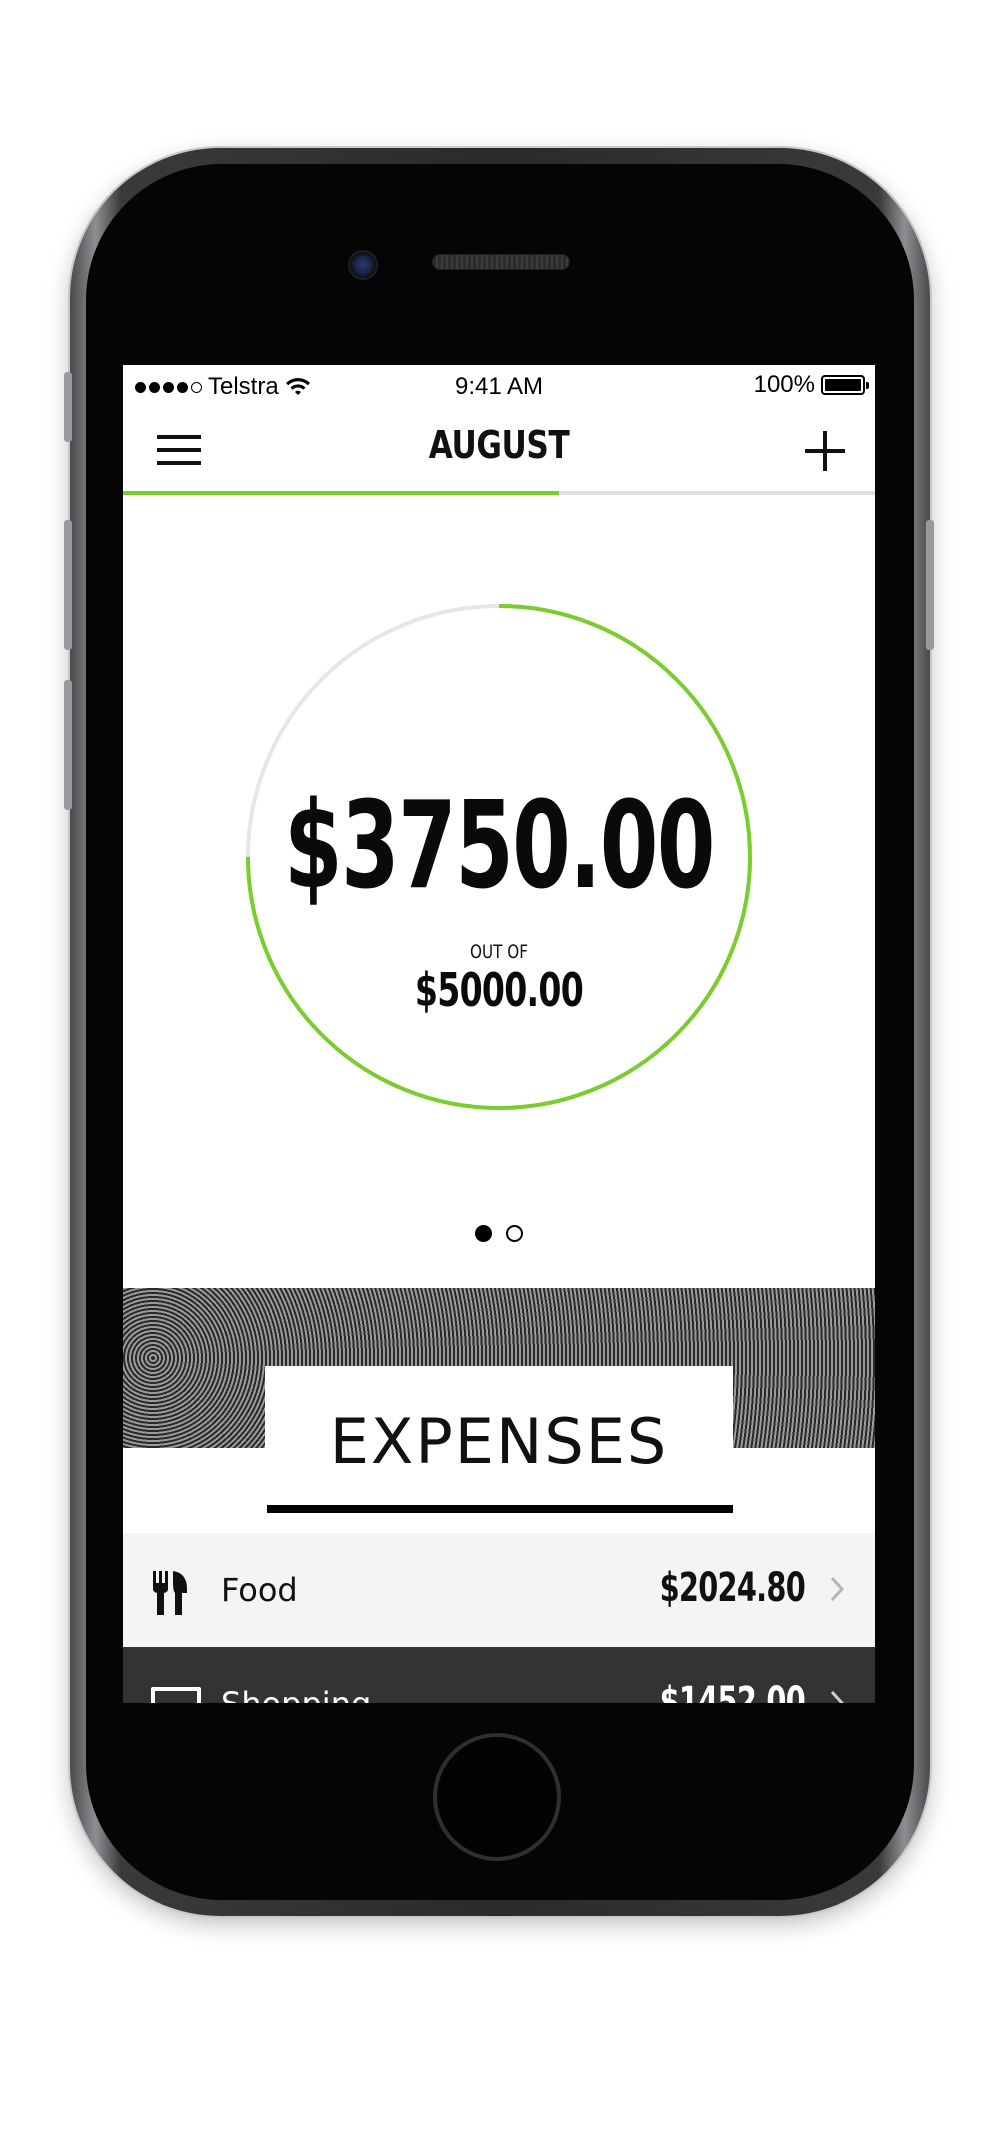 The image size is (997, 2134). Describe the element at coordinates (500, 1509) in the screenshot. I see `expenses-underline` at that location.